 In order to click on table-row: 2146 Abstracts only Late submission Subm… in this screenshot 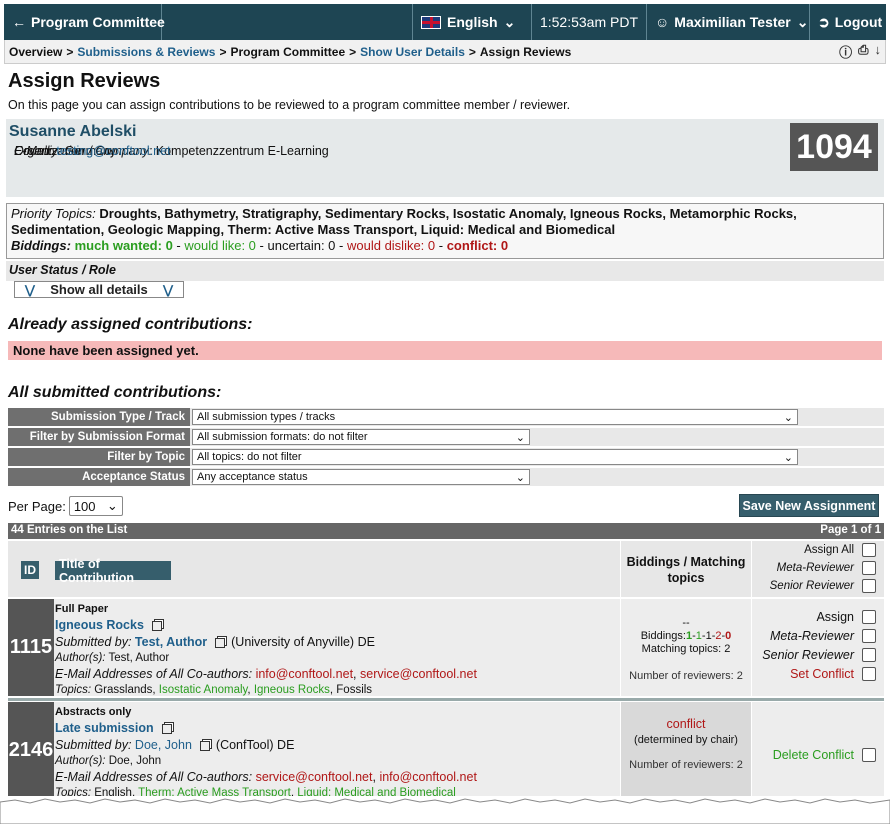, I will do `click(446, 750)`.